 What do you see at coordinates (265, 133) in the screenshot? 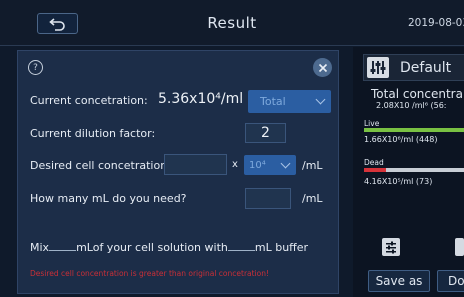
I see `dilution-factor-field: 2` at bounding box center [265, 133].